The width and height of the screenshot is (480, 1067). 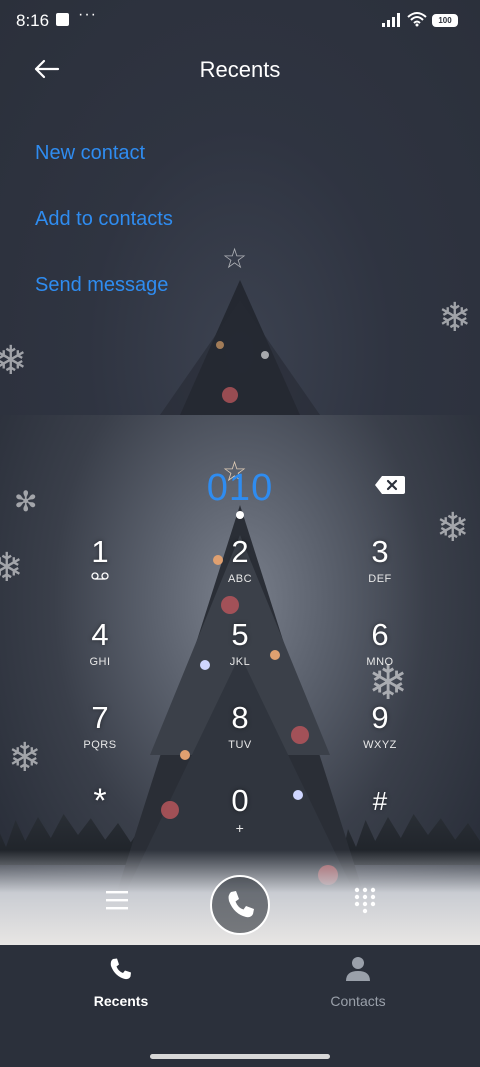 What do you see at coordinates (380, 662) in the screenshot?
I see `key-letters: MNO` at bounding box center [380, 662].